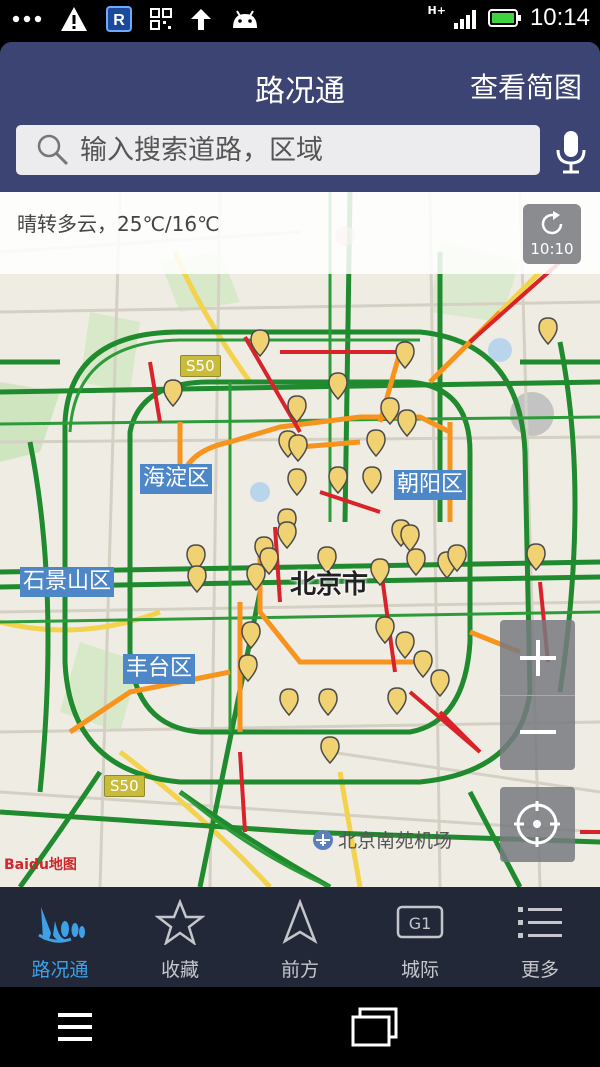 The image size is (600, 1067). I want to click on more-icon, so click(27, 19).